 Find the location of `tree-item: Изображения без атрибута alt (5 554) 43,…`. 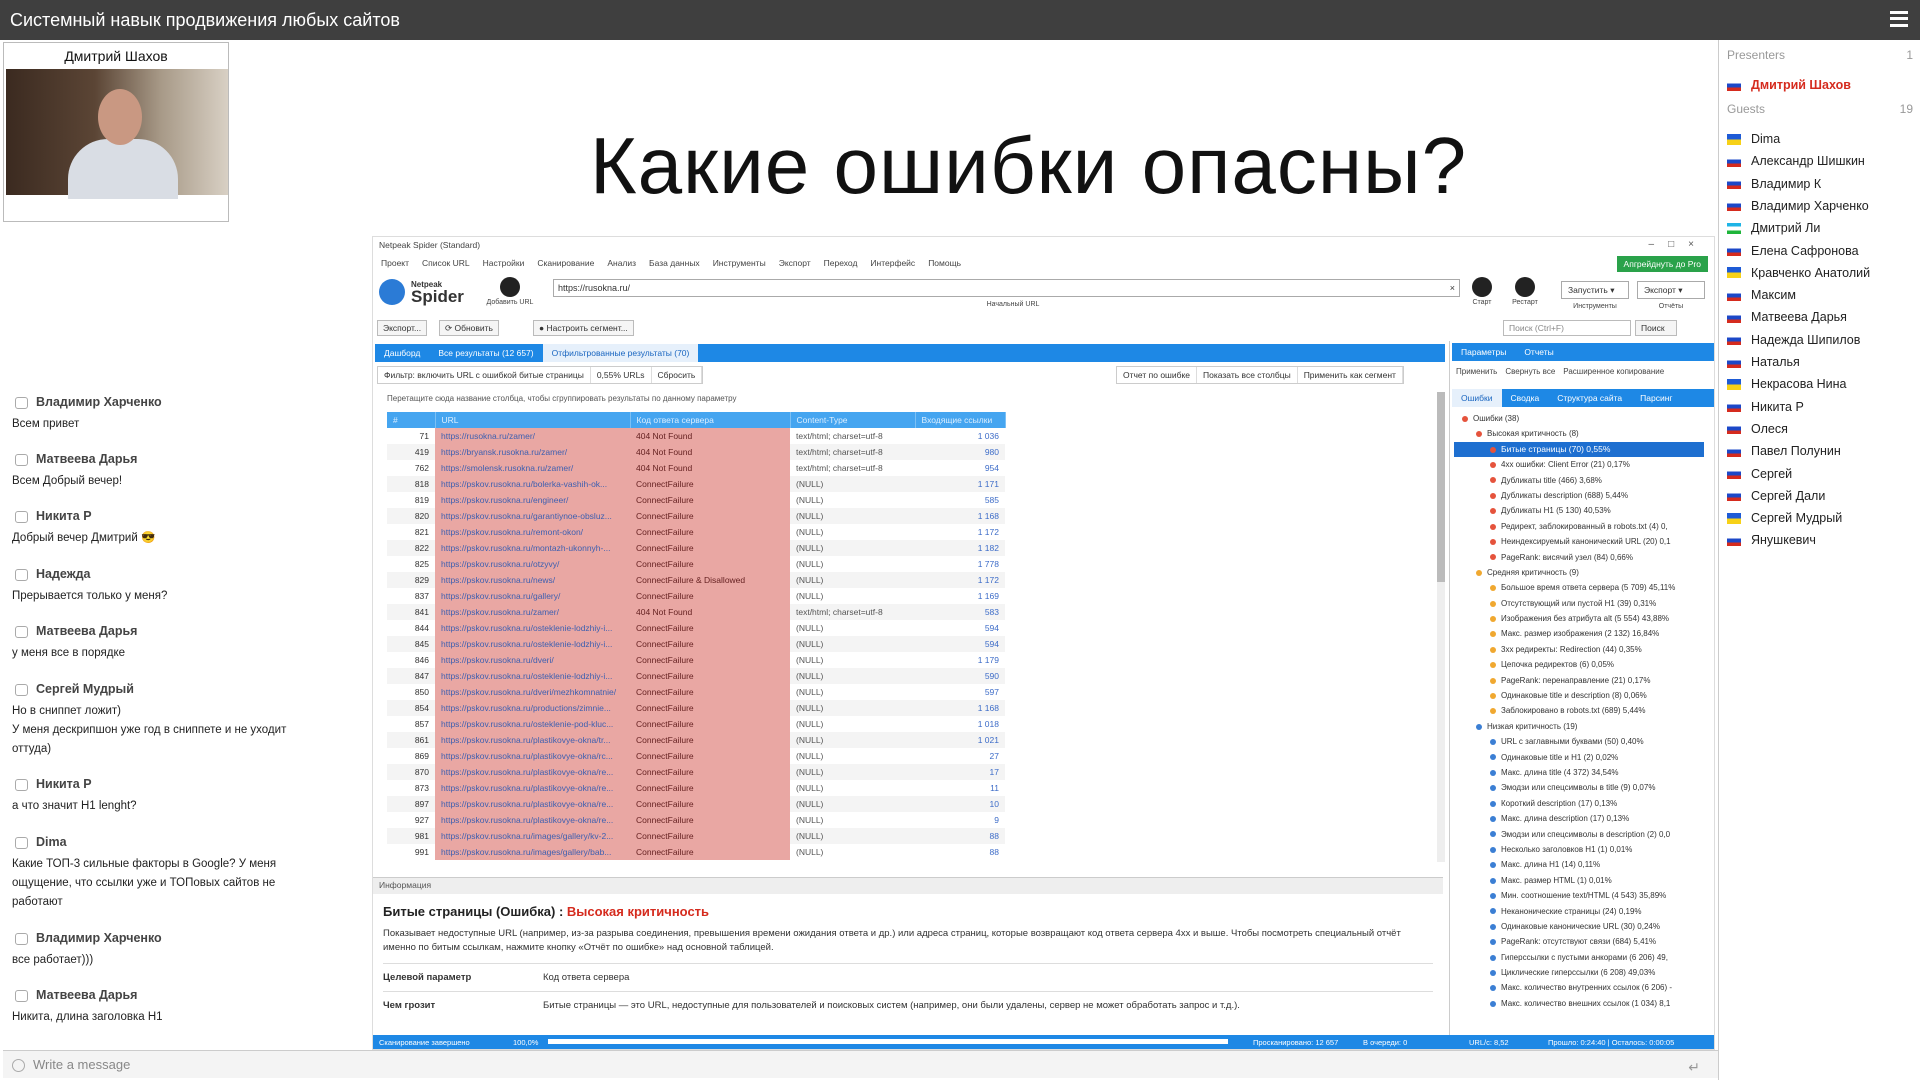

tree-item: Изображения без атрибута alt (5 554) 43,… is located at coordinates (1579, 618).